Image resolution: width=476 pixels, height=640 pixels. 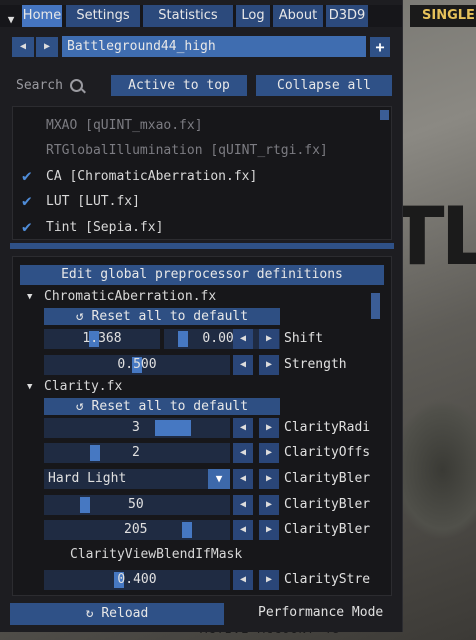 I want to click on reset-clarity-button: ↺ Reset all to default, so click(x=162, y=406).